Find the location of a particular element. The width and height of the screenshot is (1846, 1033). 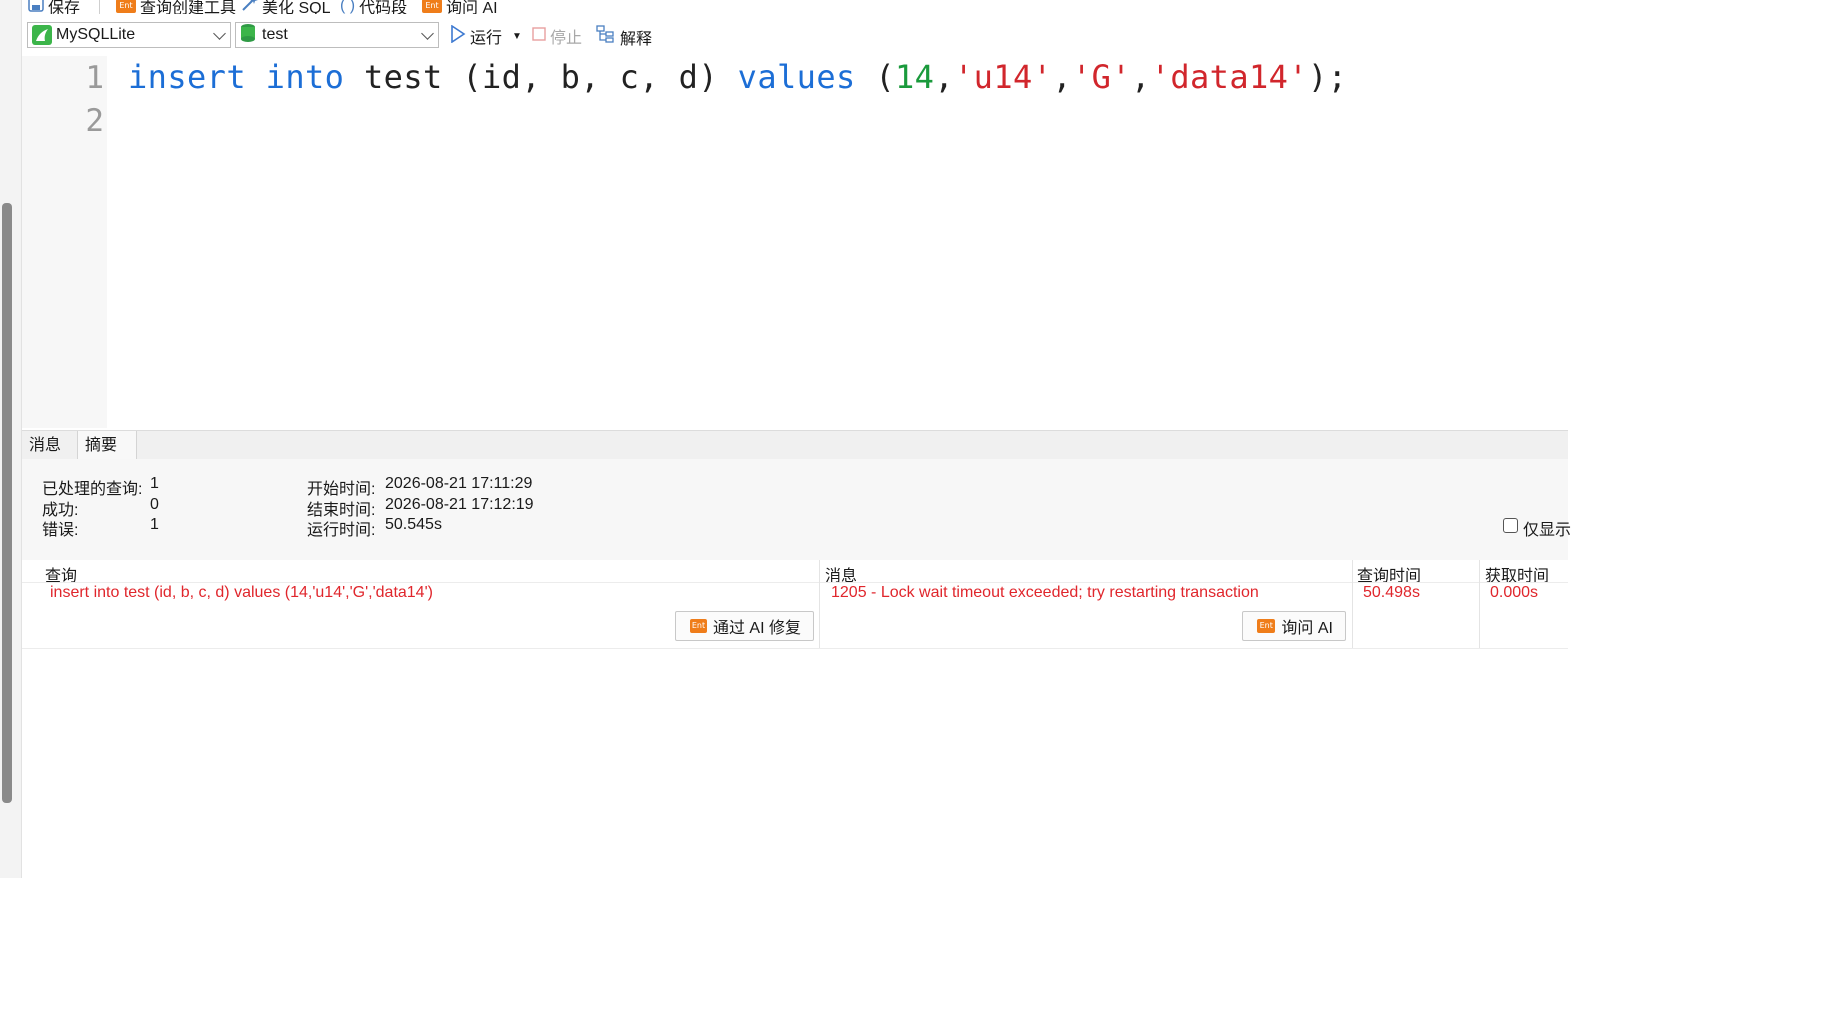

line-number: 1 is located at coordinates (94, 78).